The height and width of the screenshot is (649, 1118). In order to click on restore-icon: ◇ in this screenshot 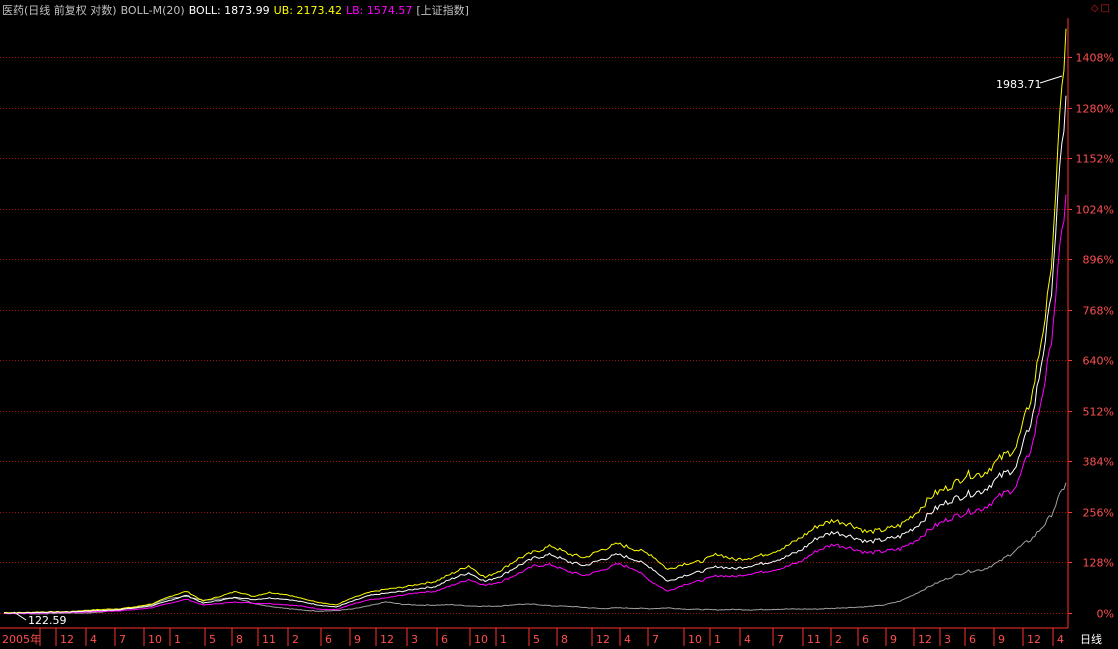, I will do `click(1096, 8)`.